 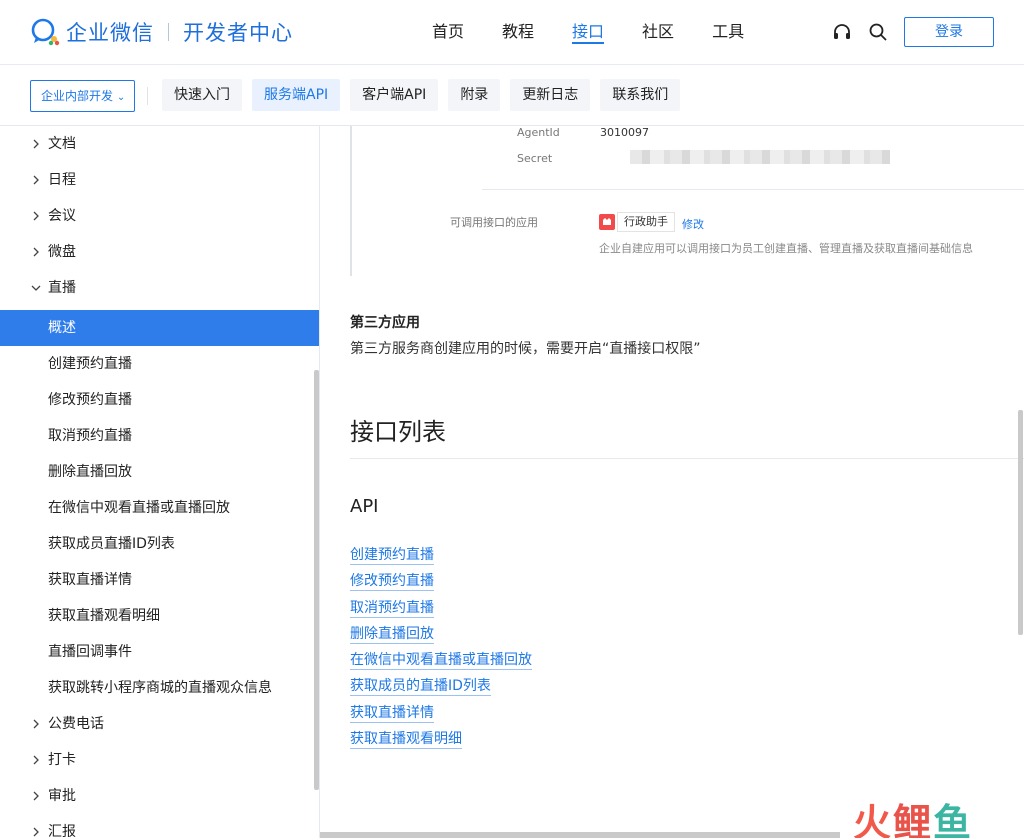 I want to click on subbar-divider, so click(x=147, y=96).